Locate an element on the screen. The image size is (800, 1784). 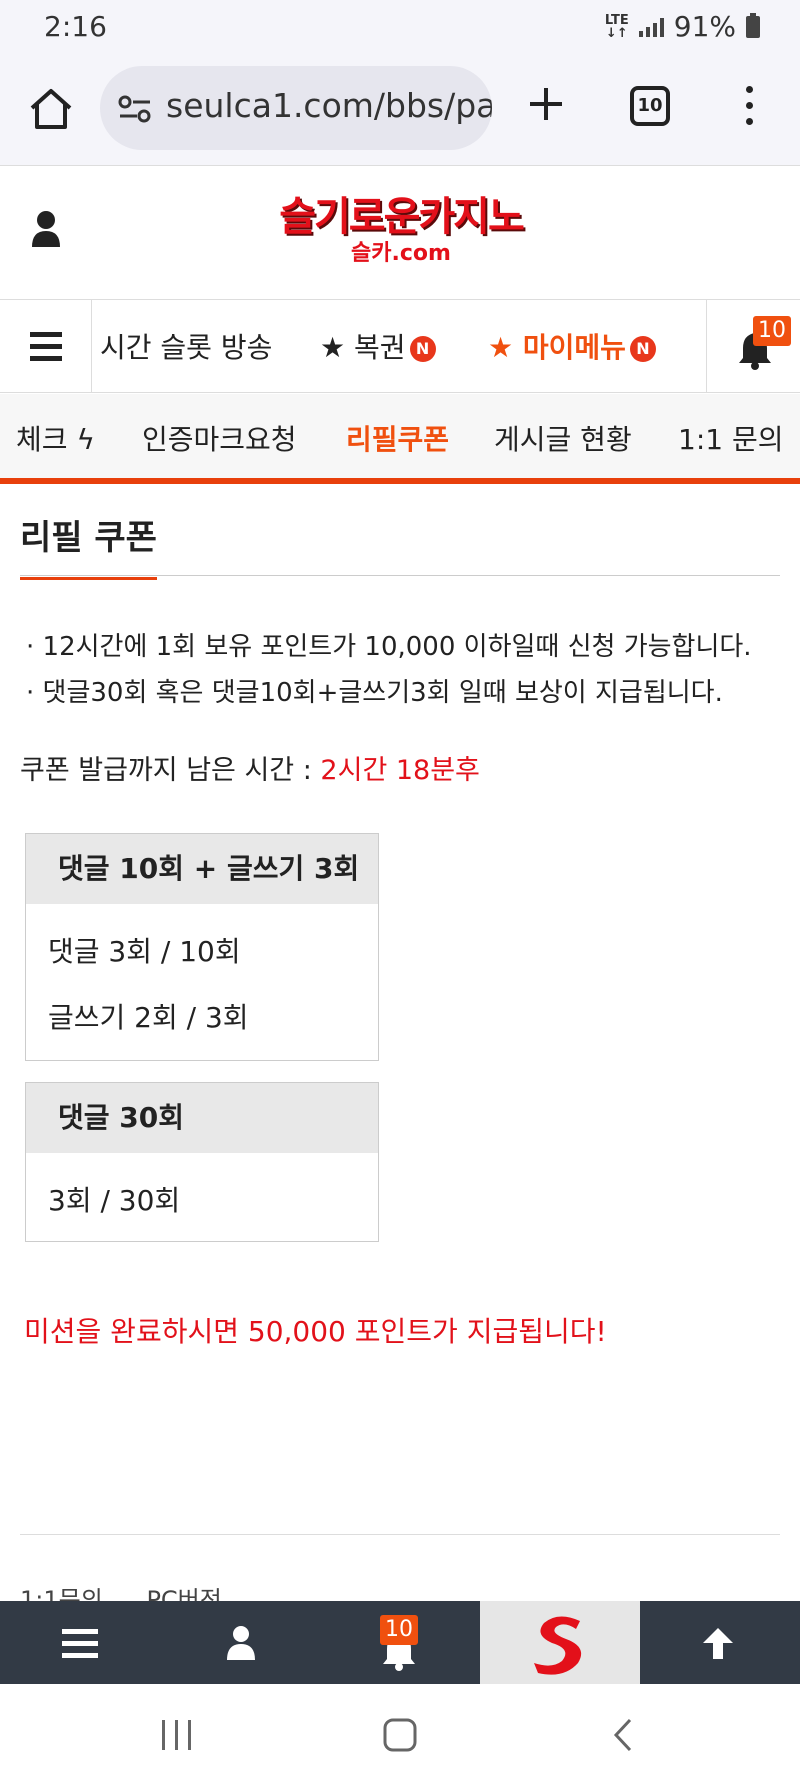
mission-progress-row: 글쓰기 2회 / 3회 is located at coordinates (148, 1017).